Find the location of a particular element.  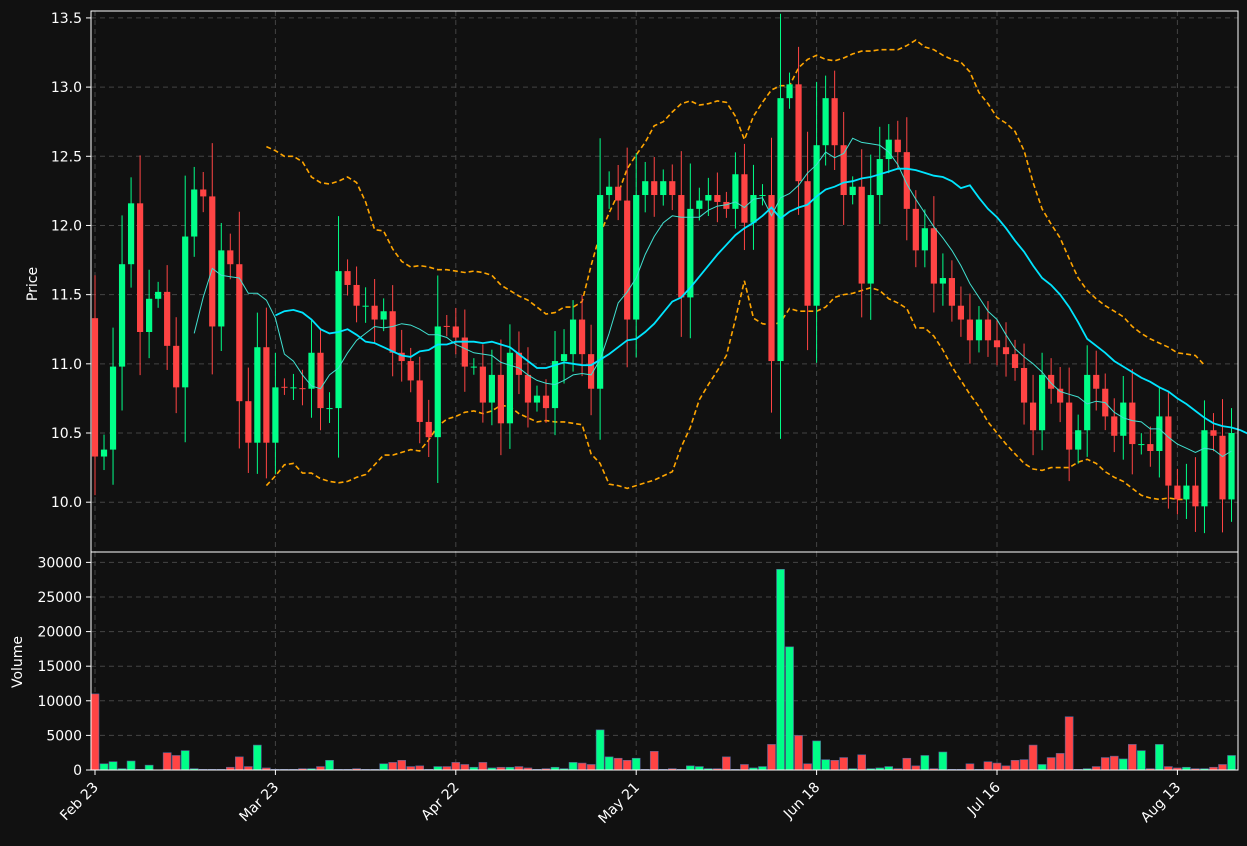

price-tick-label: 11.5 is located at coordinates (66, 296).